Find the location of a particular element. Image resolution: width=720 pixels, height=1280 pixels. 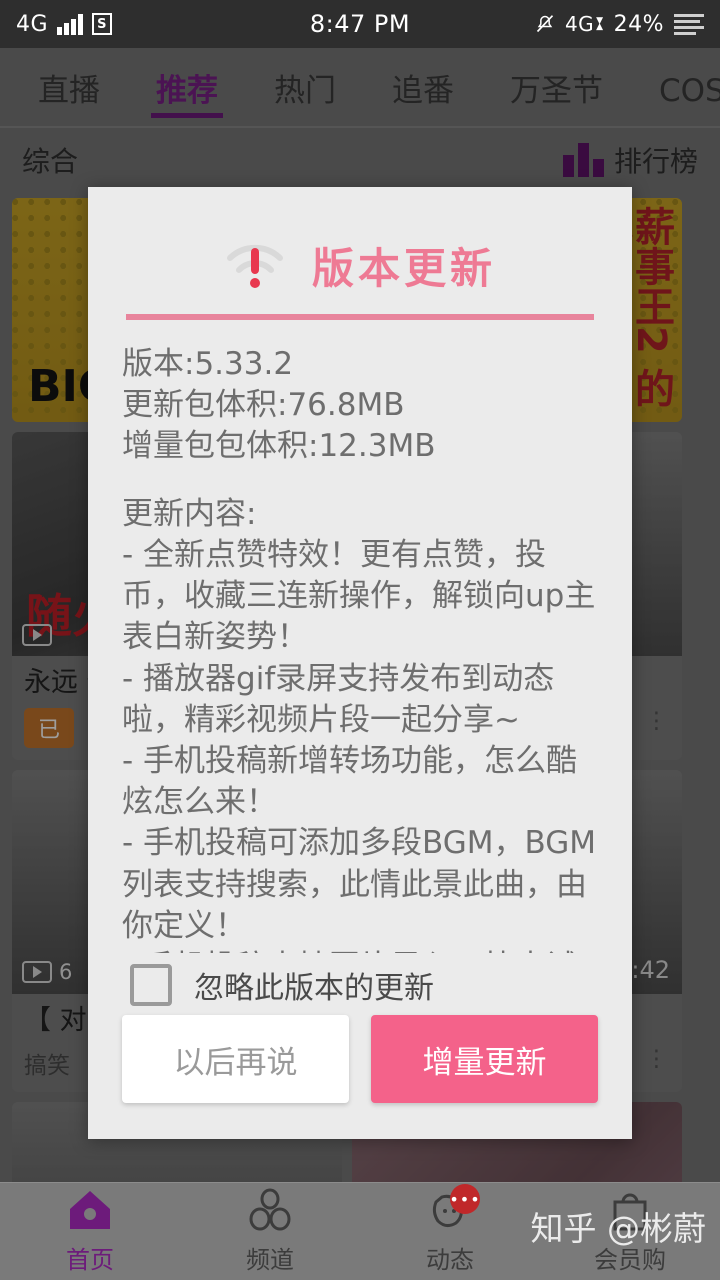

nav-item-home: 首页 is located at coordinates (90, 1231).